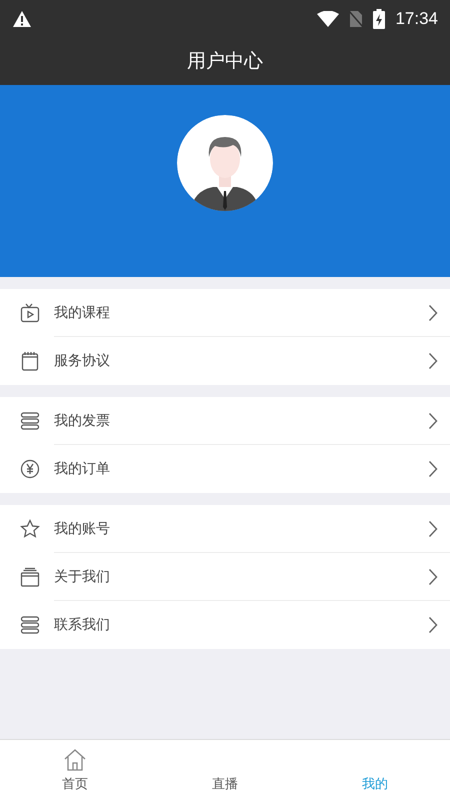 The image size is (450, 800). What do you see at coordinates (416, 18) in the screenshot?
I see `status-time: 17:34` at bounding box center [416, 18].